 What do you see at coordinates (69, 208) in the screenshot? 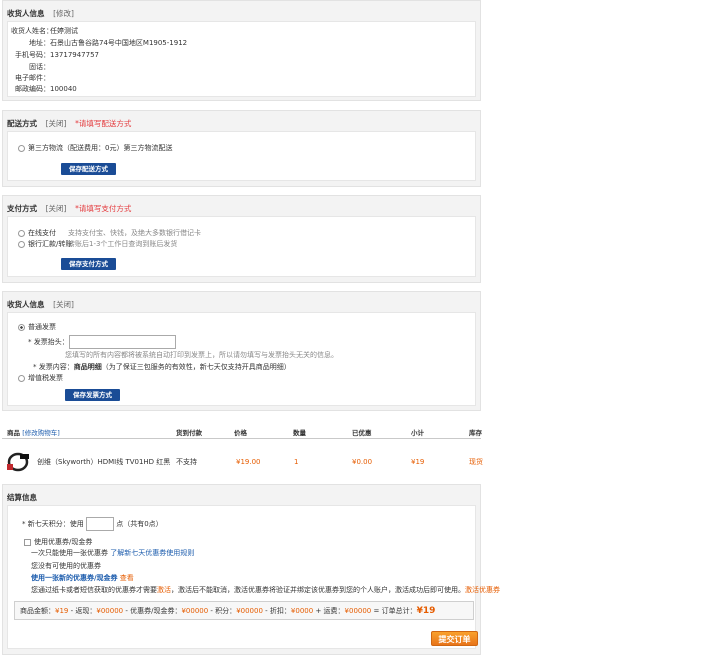
I see `payment-title: 支付方式 [关闭] *请填写支付方式` at bounding box center [69, 208].